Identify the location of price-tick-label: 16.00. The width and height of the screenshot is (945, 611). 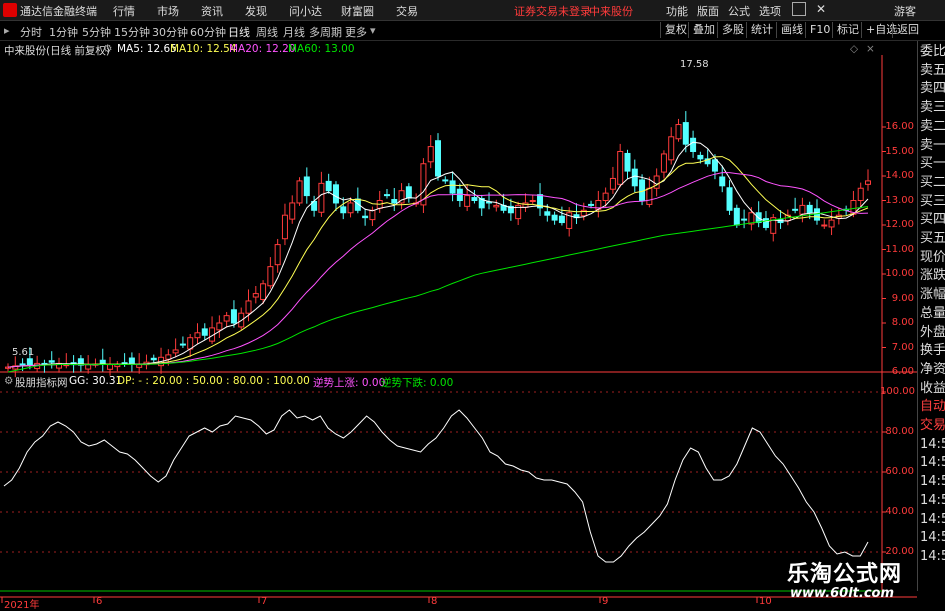
(899, 126).